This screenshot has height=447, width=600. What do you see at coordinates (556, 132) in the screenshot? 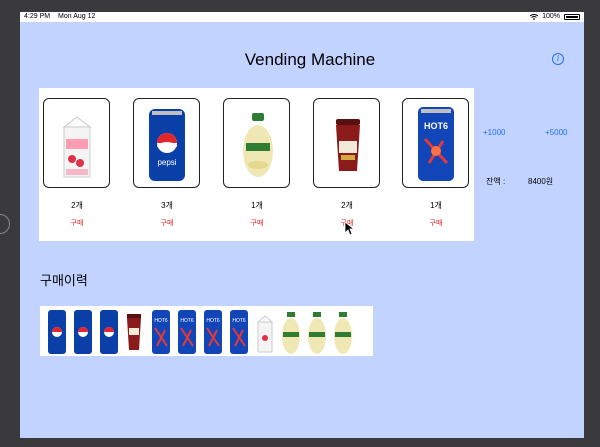
I see `add-5000-button: +5000` at bounding box center [556, 132].